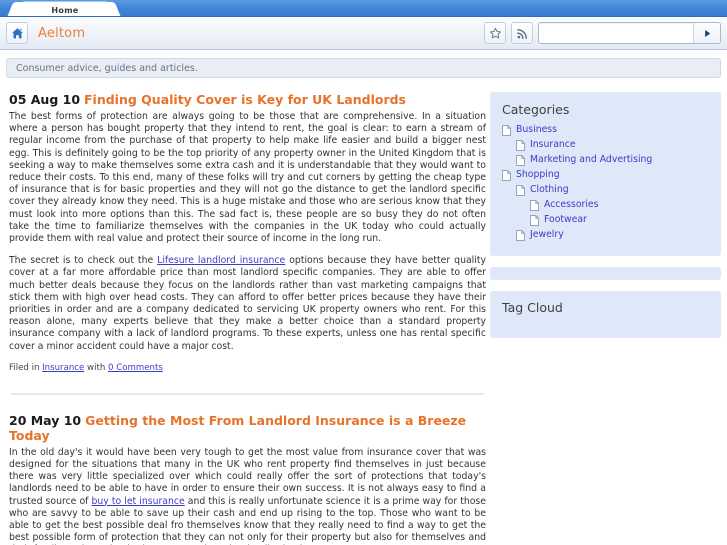 This screenshot has height=545, width=727. Describe the element at coordinates (532, 307) in the screenshot. I see `tagcloud-title: Tag Cloud` at that location.